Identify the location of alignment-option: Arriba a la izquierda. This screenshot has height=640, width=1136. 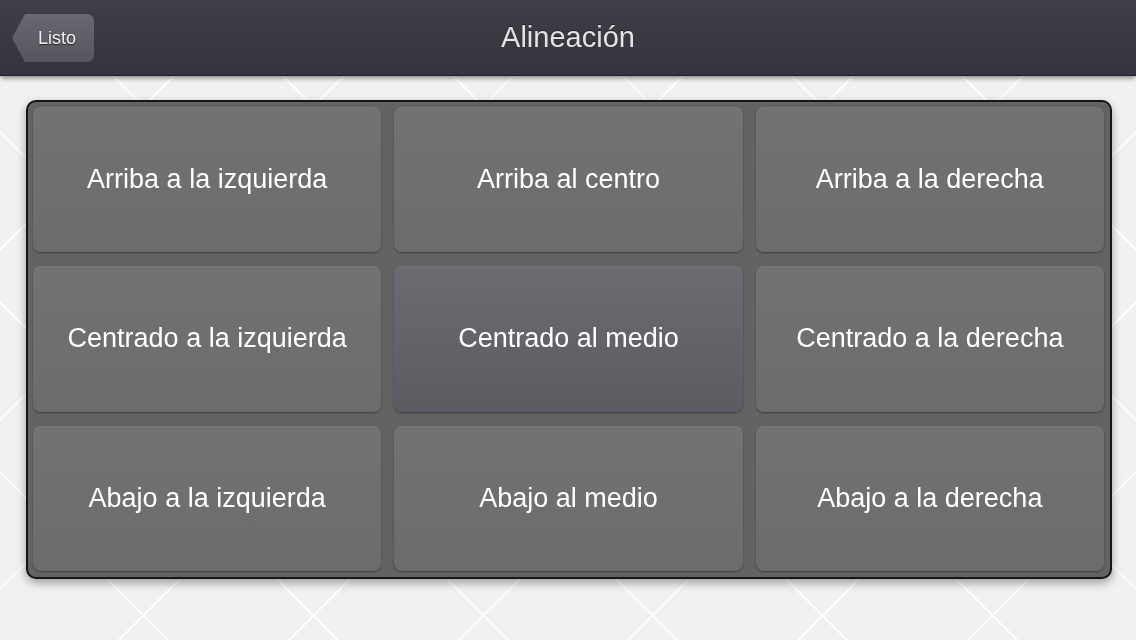
(207, 180).